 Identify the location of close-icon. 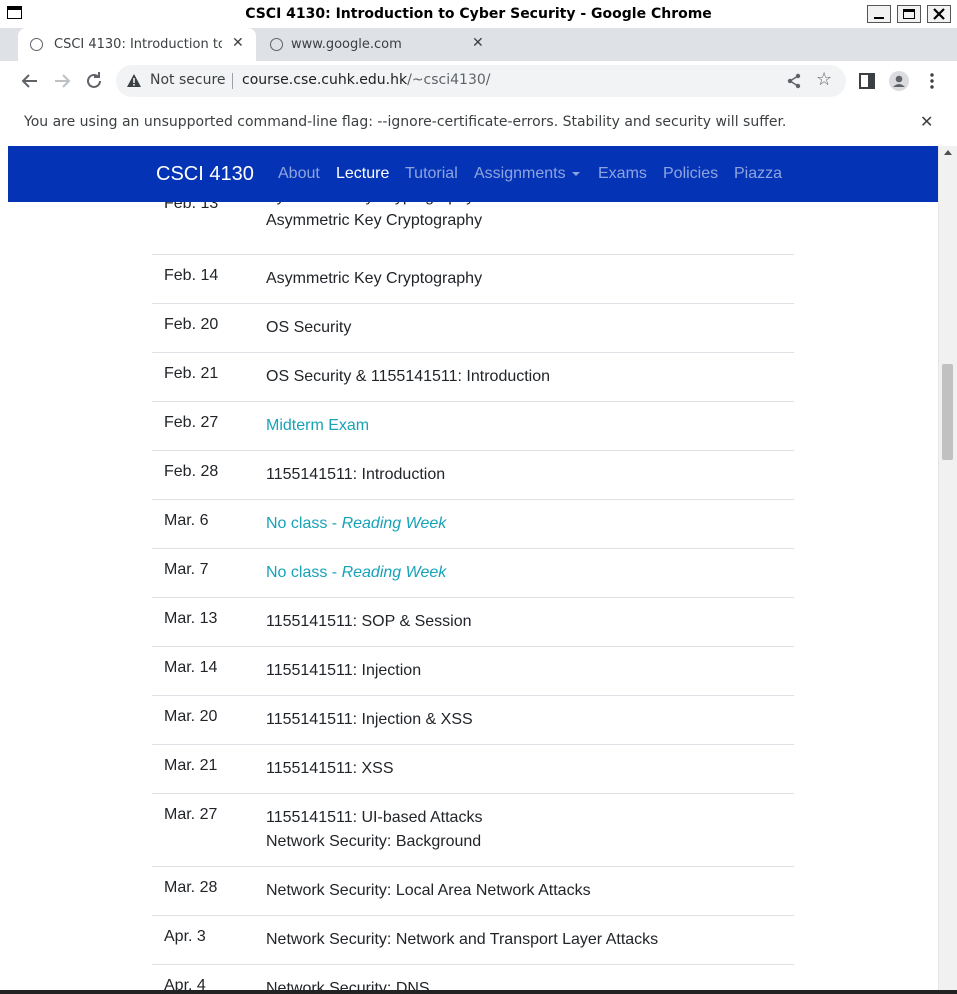
(939, 14).